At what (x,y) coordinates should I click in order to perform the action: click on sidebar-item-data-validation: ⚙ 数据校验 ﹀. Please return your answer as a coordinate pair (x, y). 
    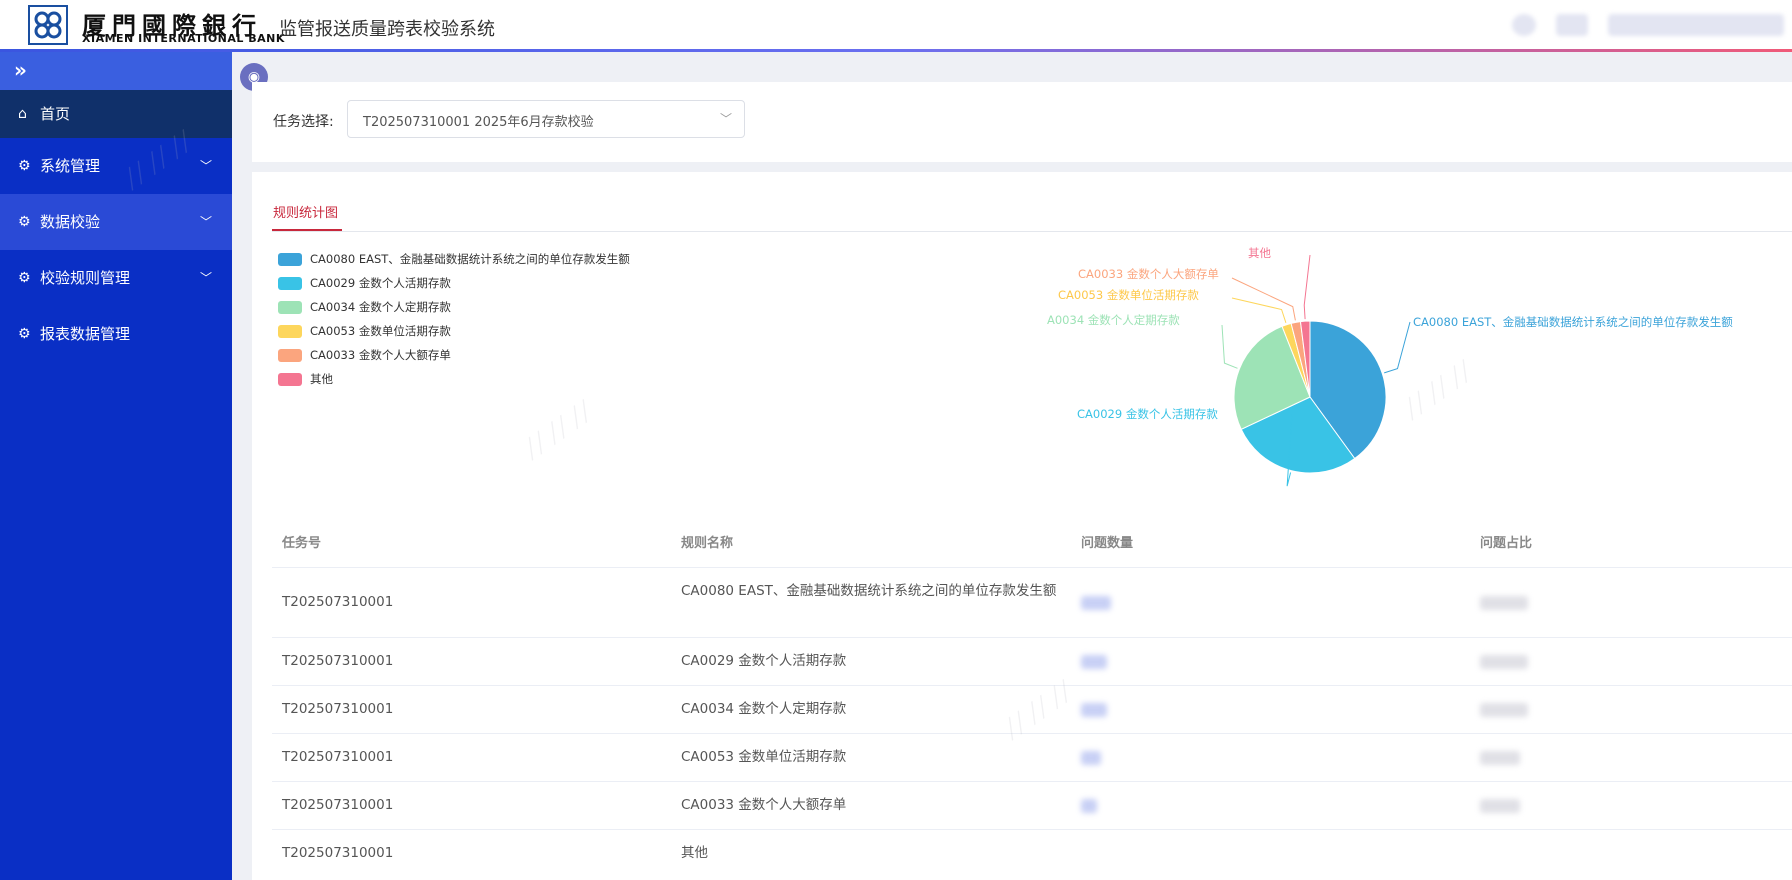
    Looking at the image, I should click on (116, 222).